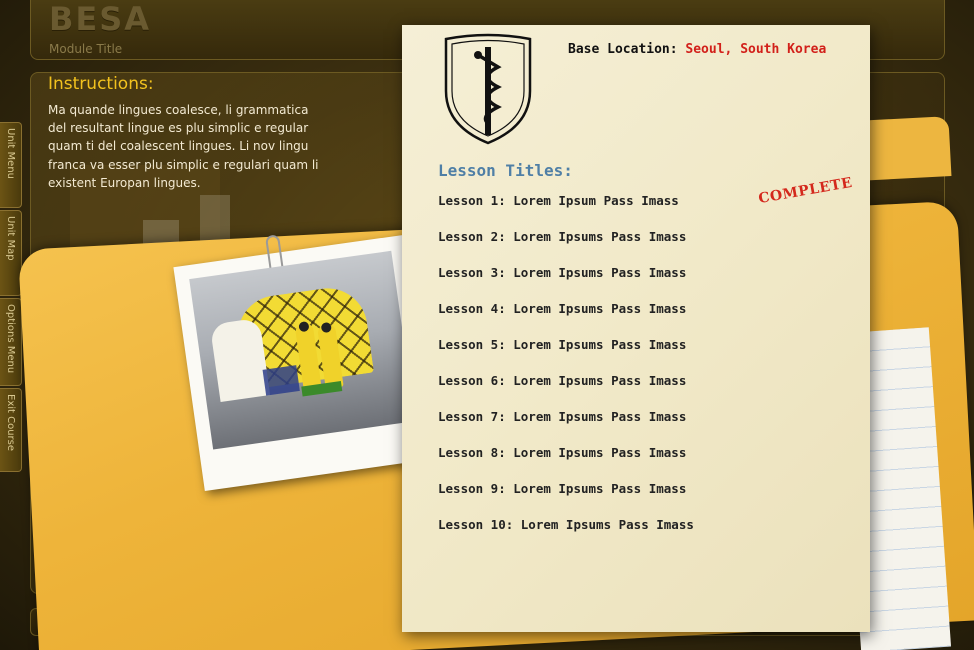 Image resolution: width=974 pixels, height=650 pixels. I want to click on exit-course-tab-label: Exit Course, so click(10, 423).